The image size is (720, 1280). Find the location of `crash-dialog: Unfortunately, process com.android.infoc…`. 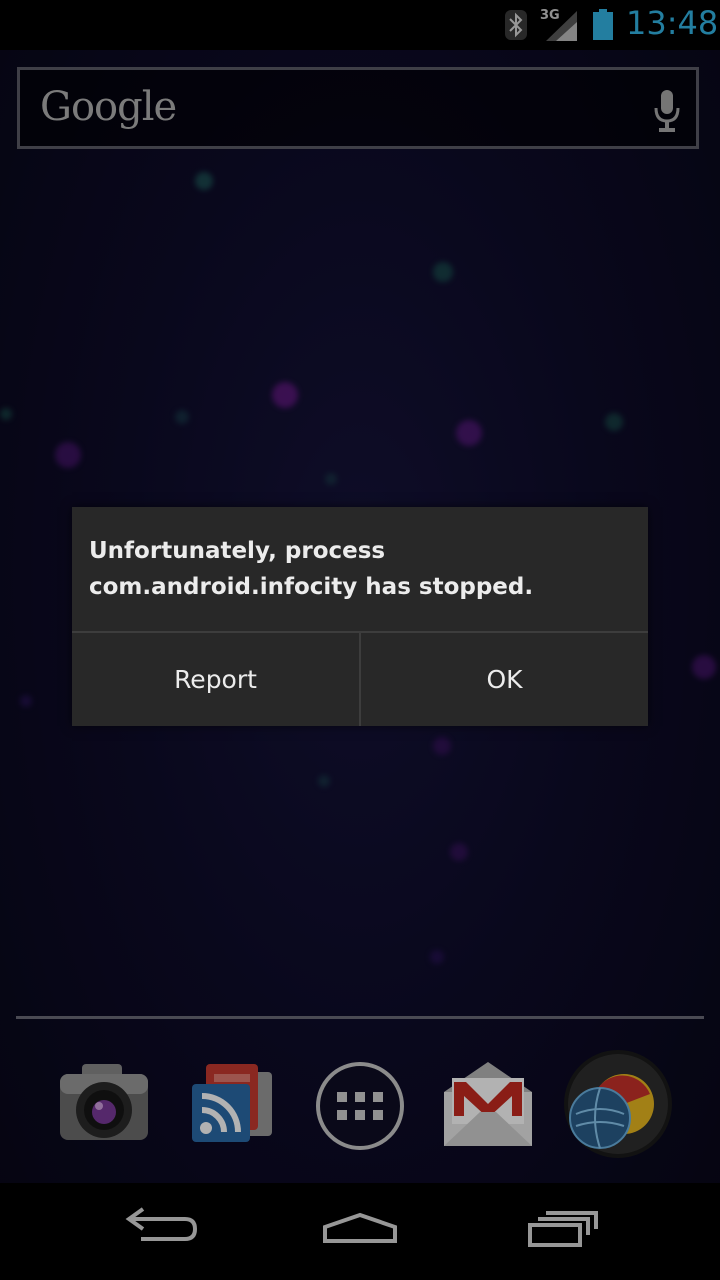

crash-dialog: Unfortunately, process com.android.infoc… is located at coordinates (360, 616).